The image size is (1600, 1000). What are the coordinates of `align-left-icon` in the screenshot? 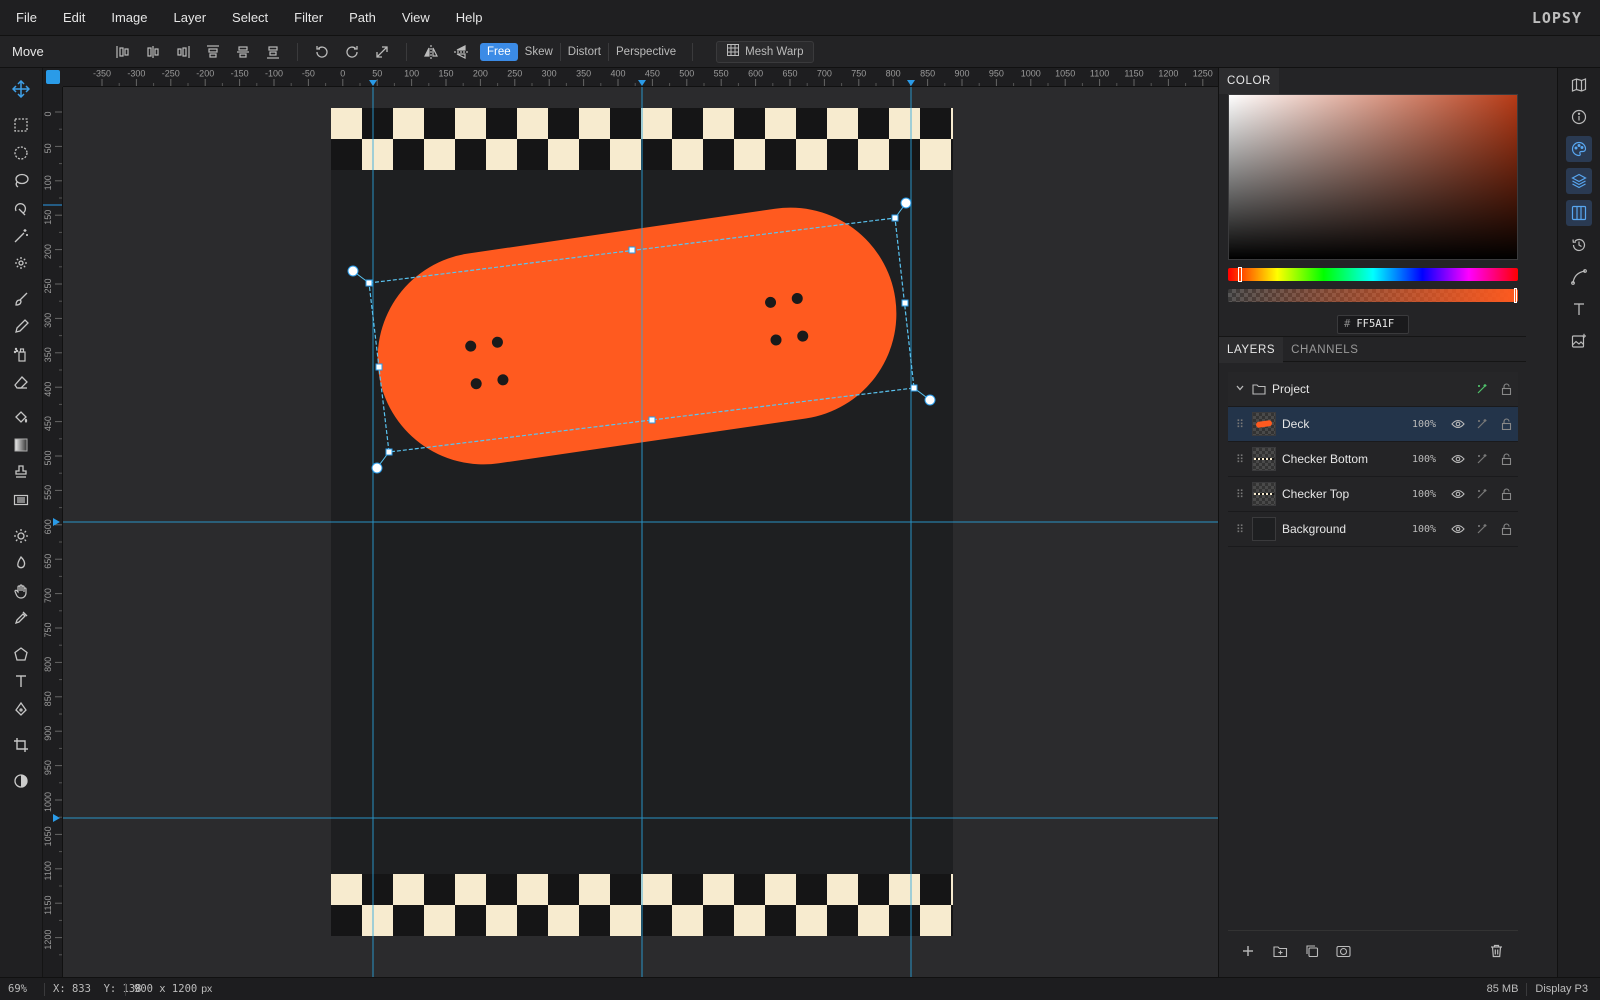 It's located at (123, 52).